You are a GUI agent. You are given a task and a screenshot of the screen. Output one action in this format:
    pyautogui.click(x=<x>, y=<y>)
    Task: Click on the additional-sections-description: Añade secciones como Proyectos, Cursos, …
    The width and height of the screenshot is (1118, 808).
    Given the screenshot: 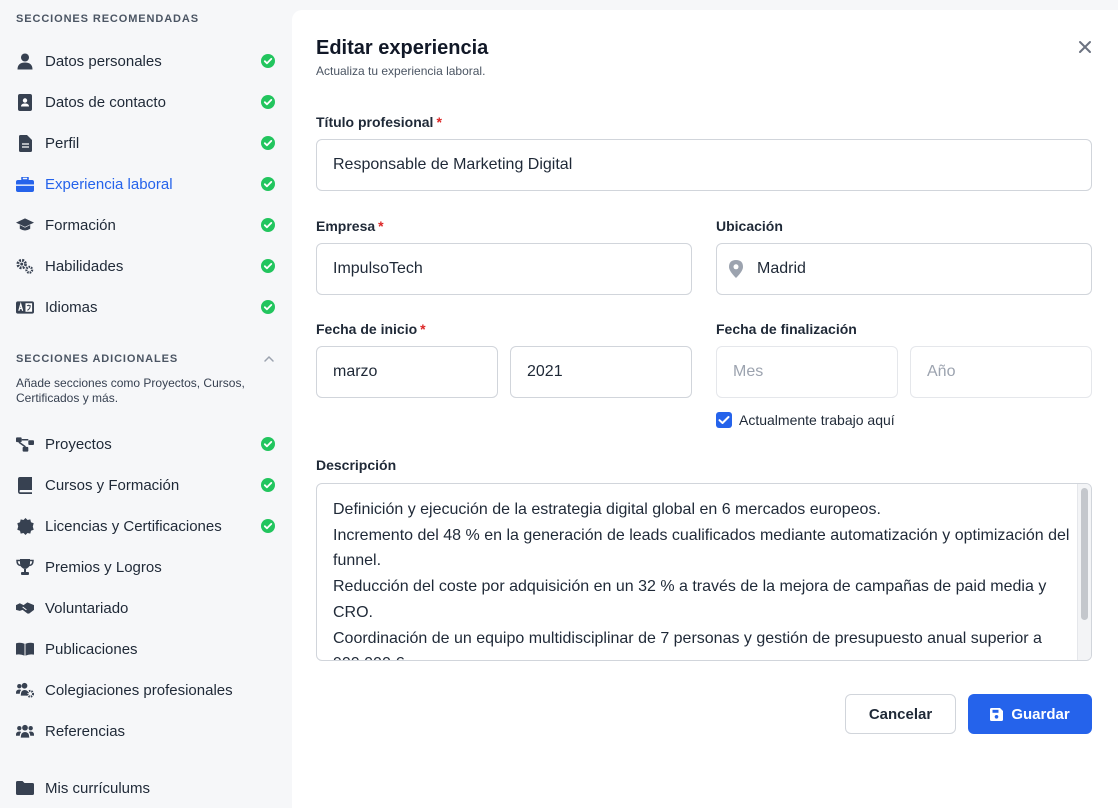 What is the action you would take?
    pyautogui.click(x=130, y=390)
    